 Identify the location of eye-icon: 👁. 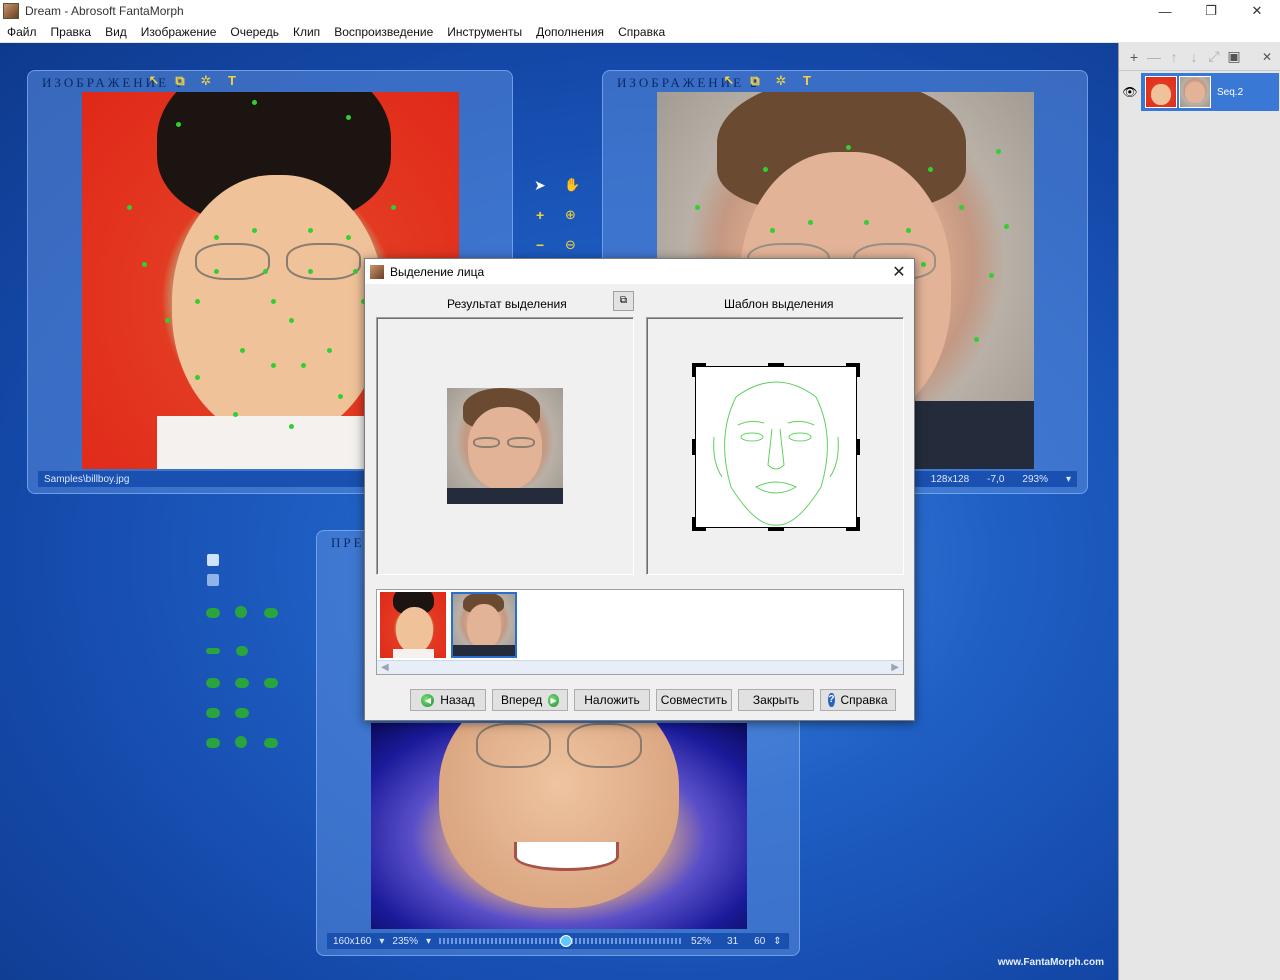
(1130, 92).